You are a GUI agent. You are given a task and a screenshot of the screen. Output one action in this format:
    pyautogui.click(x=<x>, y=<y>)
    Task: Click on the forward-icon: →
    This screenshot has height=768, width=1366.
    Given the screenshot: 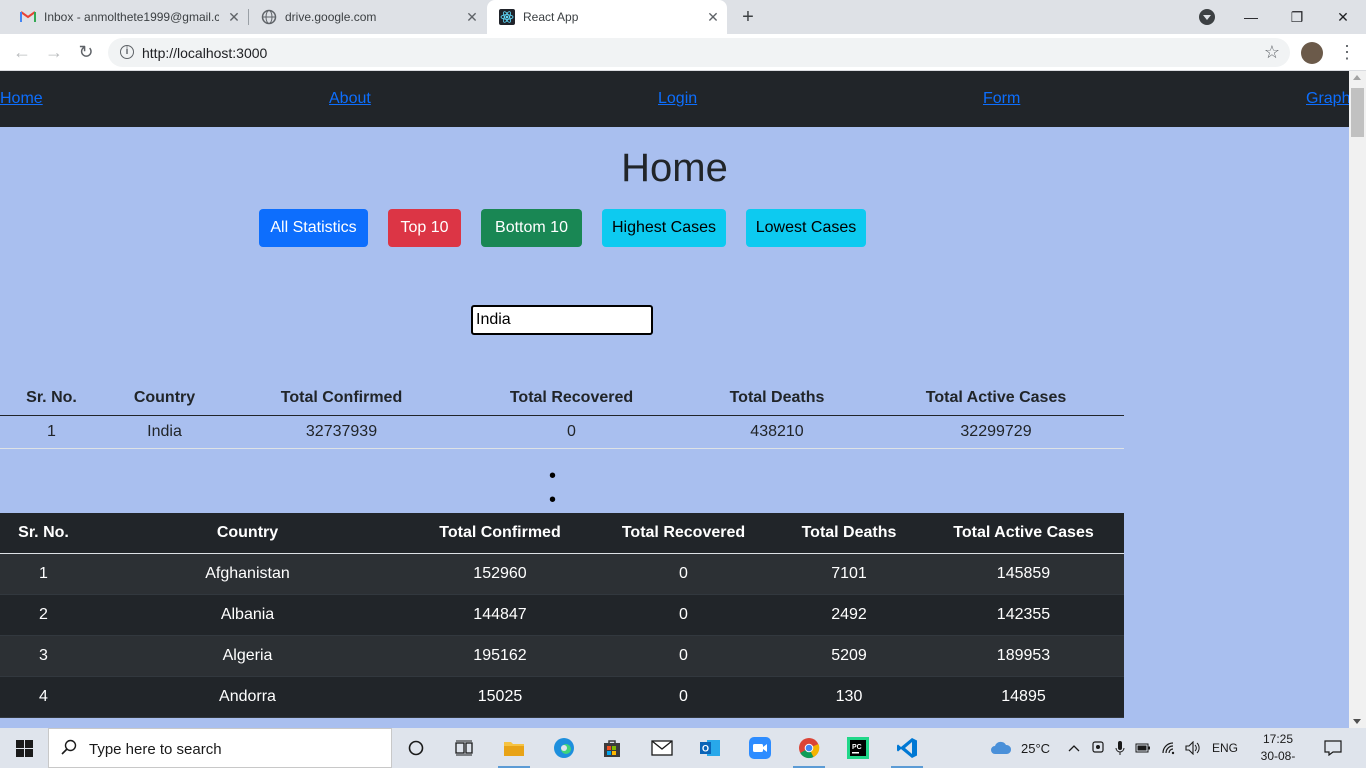 What is the action you would take?
    pyautogui.click(x=54, y=52)
    